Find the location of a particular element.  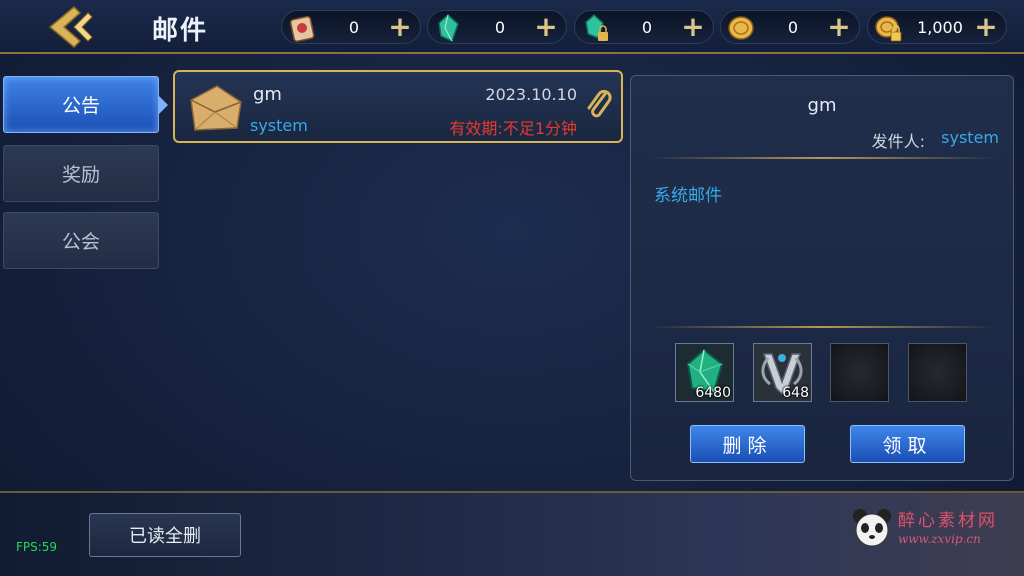

mail-body: 系统邮件 is located at coordinates (688, 196).